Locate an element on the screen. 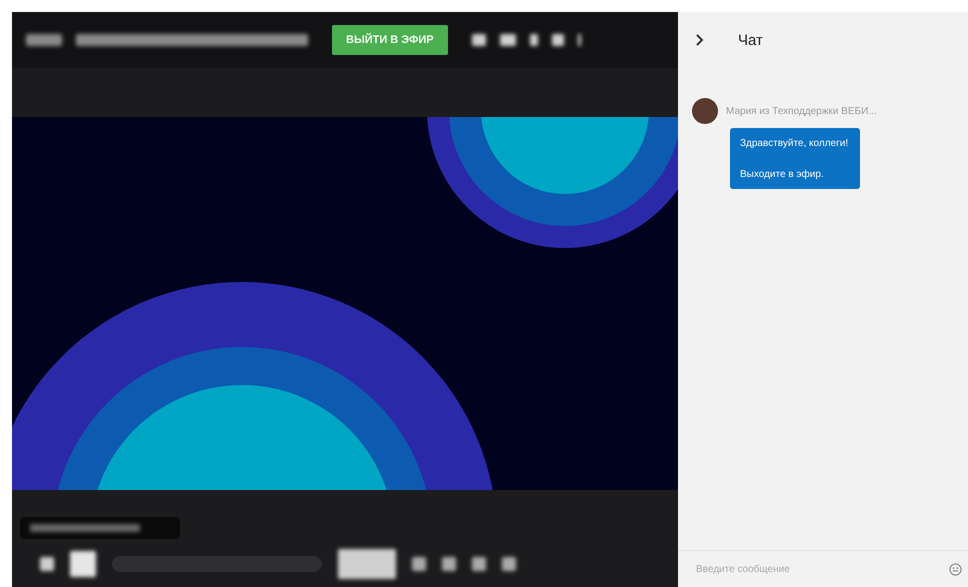 Image resolution: width=968 pixels, height=587 pixels. avatar is located at coordinates (705, 111).